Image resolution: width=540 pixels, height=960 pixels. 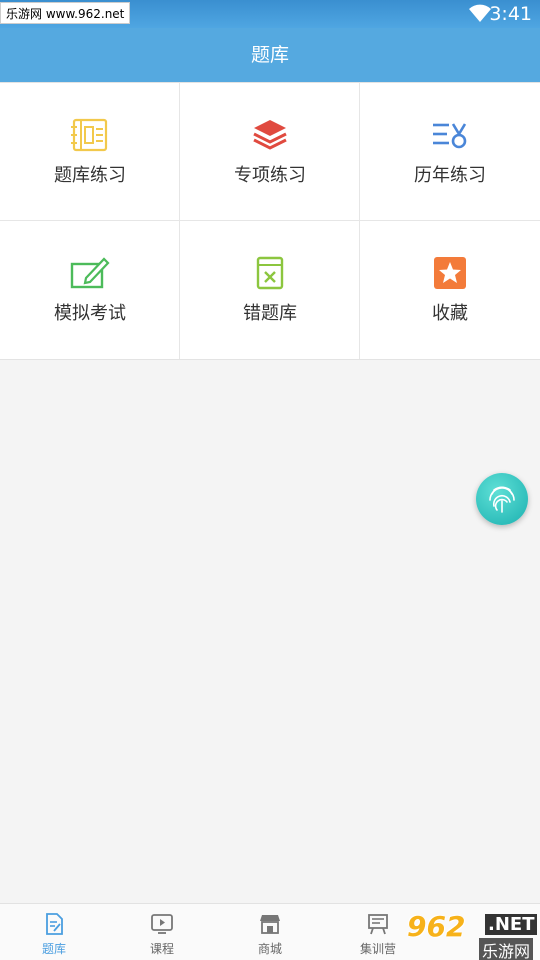 I want to click on grid-item-mock-exam: 模拟考试, so click(x=90, y=290).